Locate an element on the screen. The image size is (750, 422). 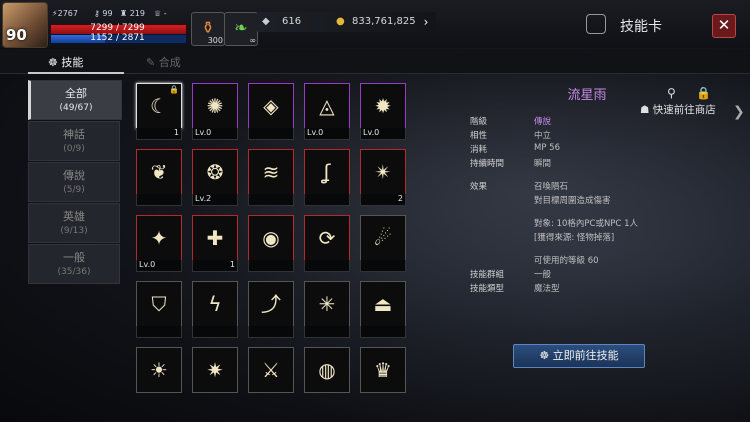
skill-card-frame: ⏏ is located at coordinates (383, 304).